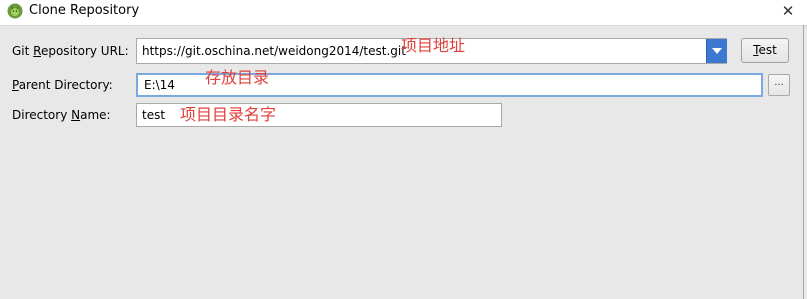  What do you see at coordinates (15, 11) in the screenshot?
I see `android-studio-icon` at bounding box center [15, 11].